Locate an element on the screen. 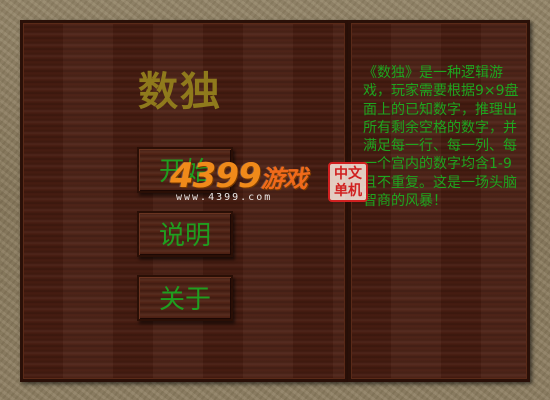 The image size is (550, 400). watermark-url: www.4399.com is located at coordinates (224, 197).